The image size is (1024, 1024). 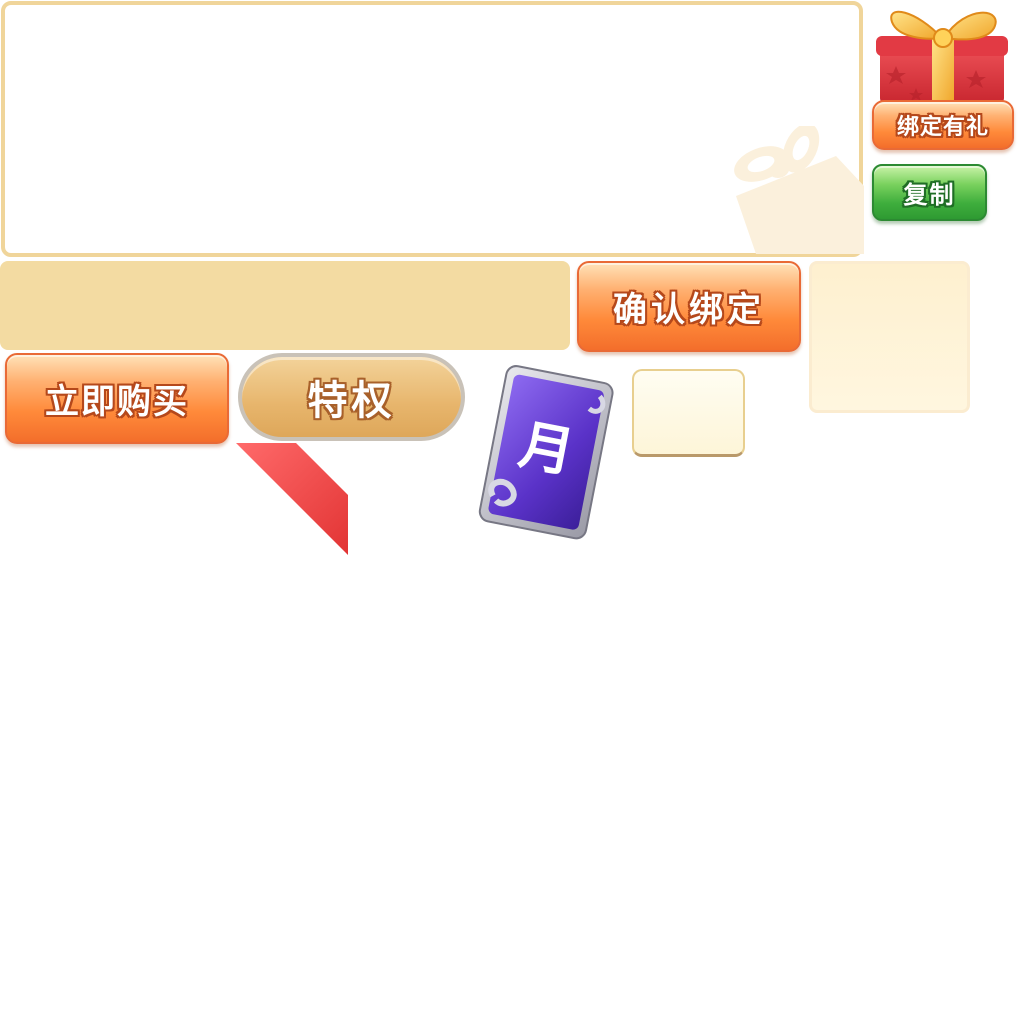 I want to click on month-card-icon: 月, so click(x=546, y=452).